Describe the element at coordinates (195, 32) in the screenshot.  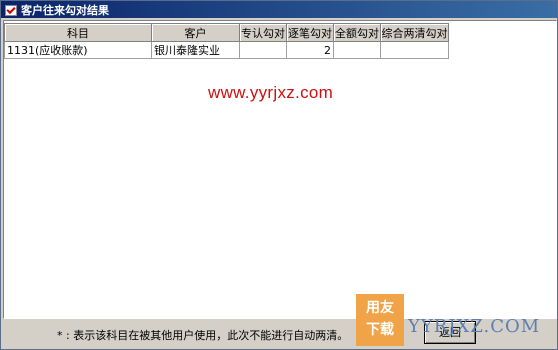
I see `col-header-customer: 客户` at that location.